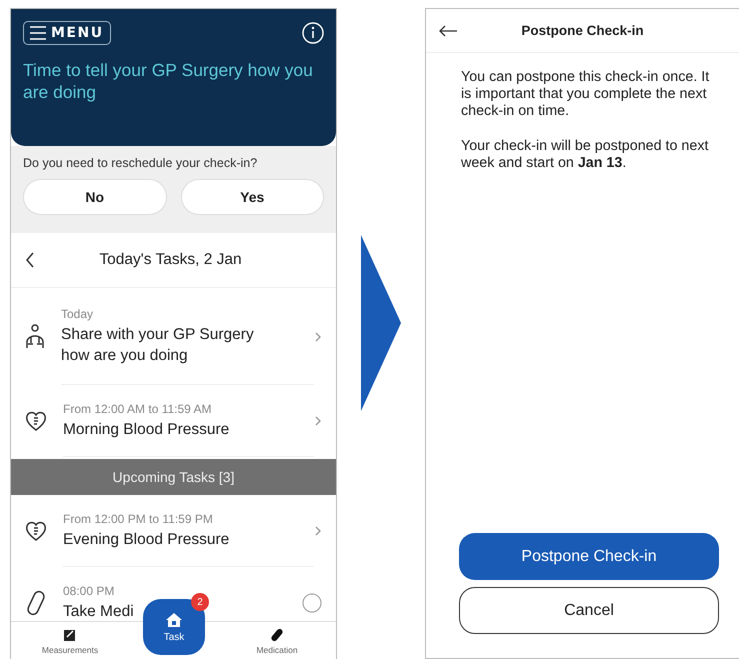  What do you see at coordinates (94, 197) in the screenshot?
I see `answer-button: No` at bounding box center [94, 197].